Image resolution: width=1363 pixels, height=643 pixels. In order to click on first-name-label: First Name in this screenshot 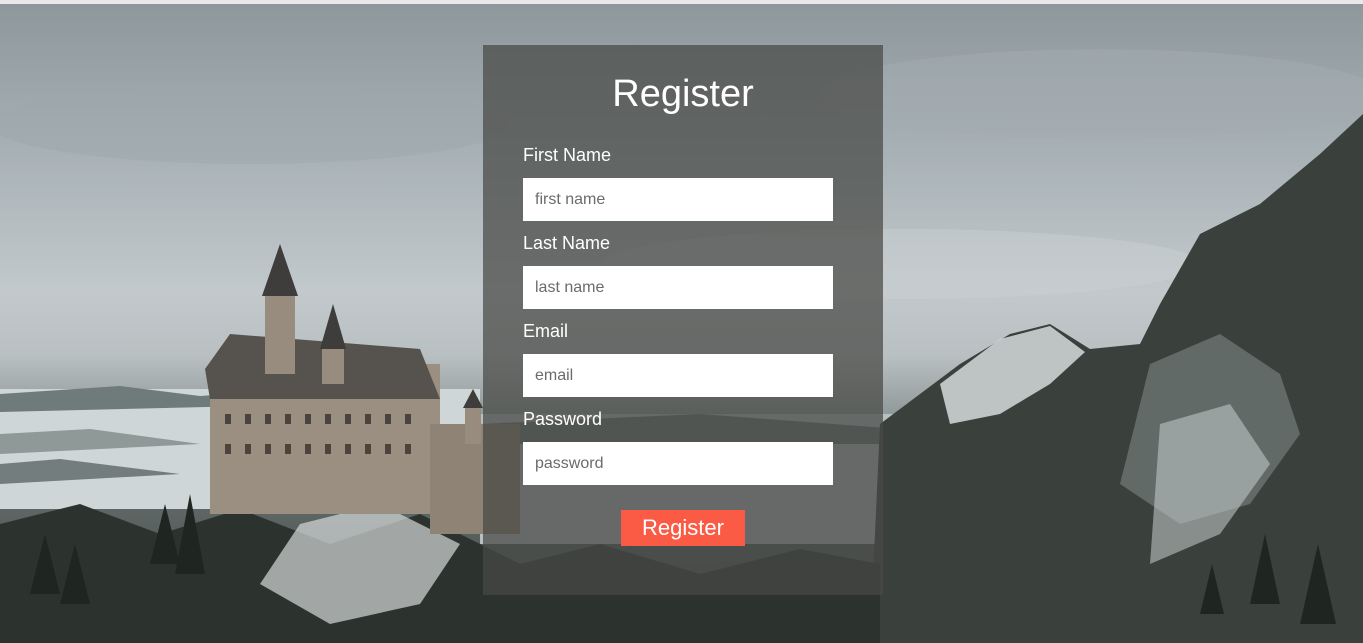, I will do `click(567, 155)`.